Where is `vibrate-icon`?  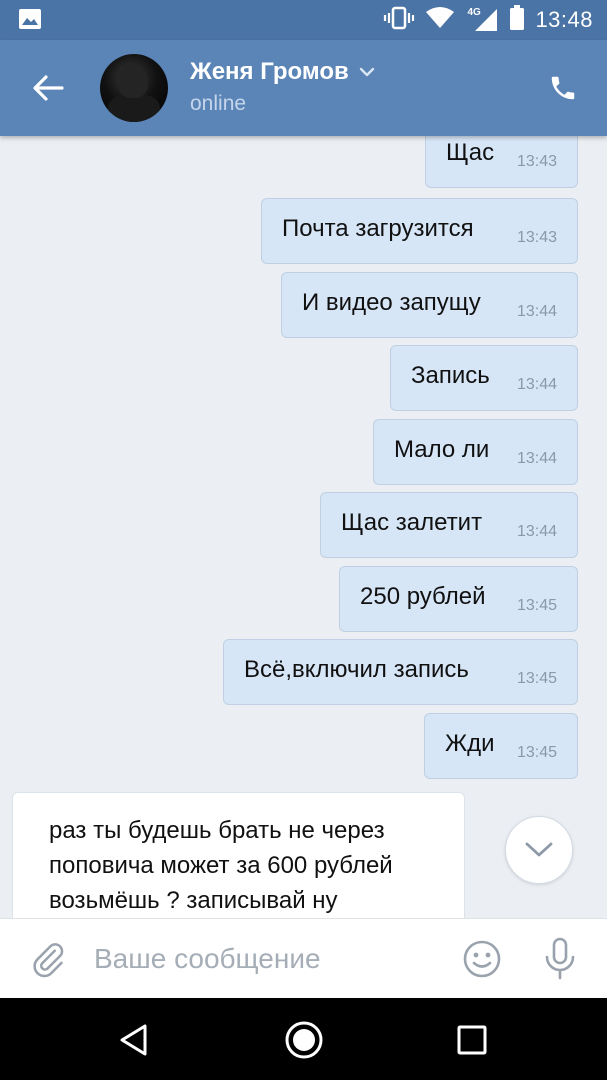 vibrate-icon is located at coordinates (399, 20).